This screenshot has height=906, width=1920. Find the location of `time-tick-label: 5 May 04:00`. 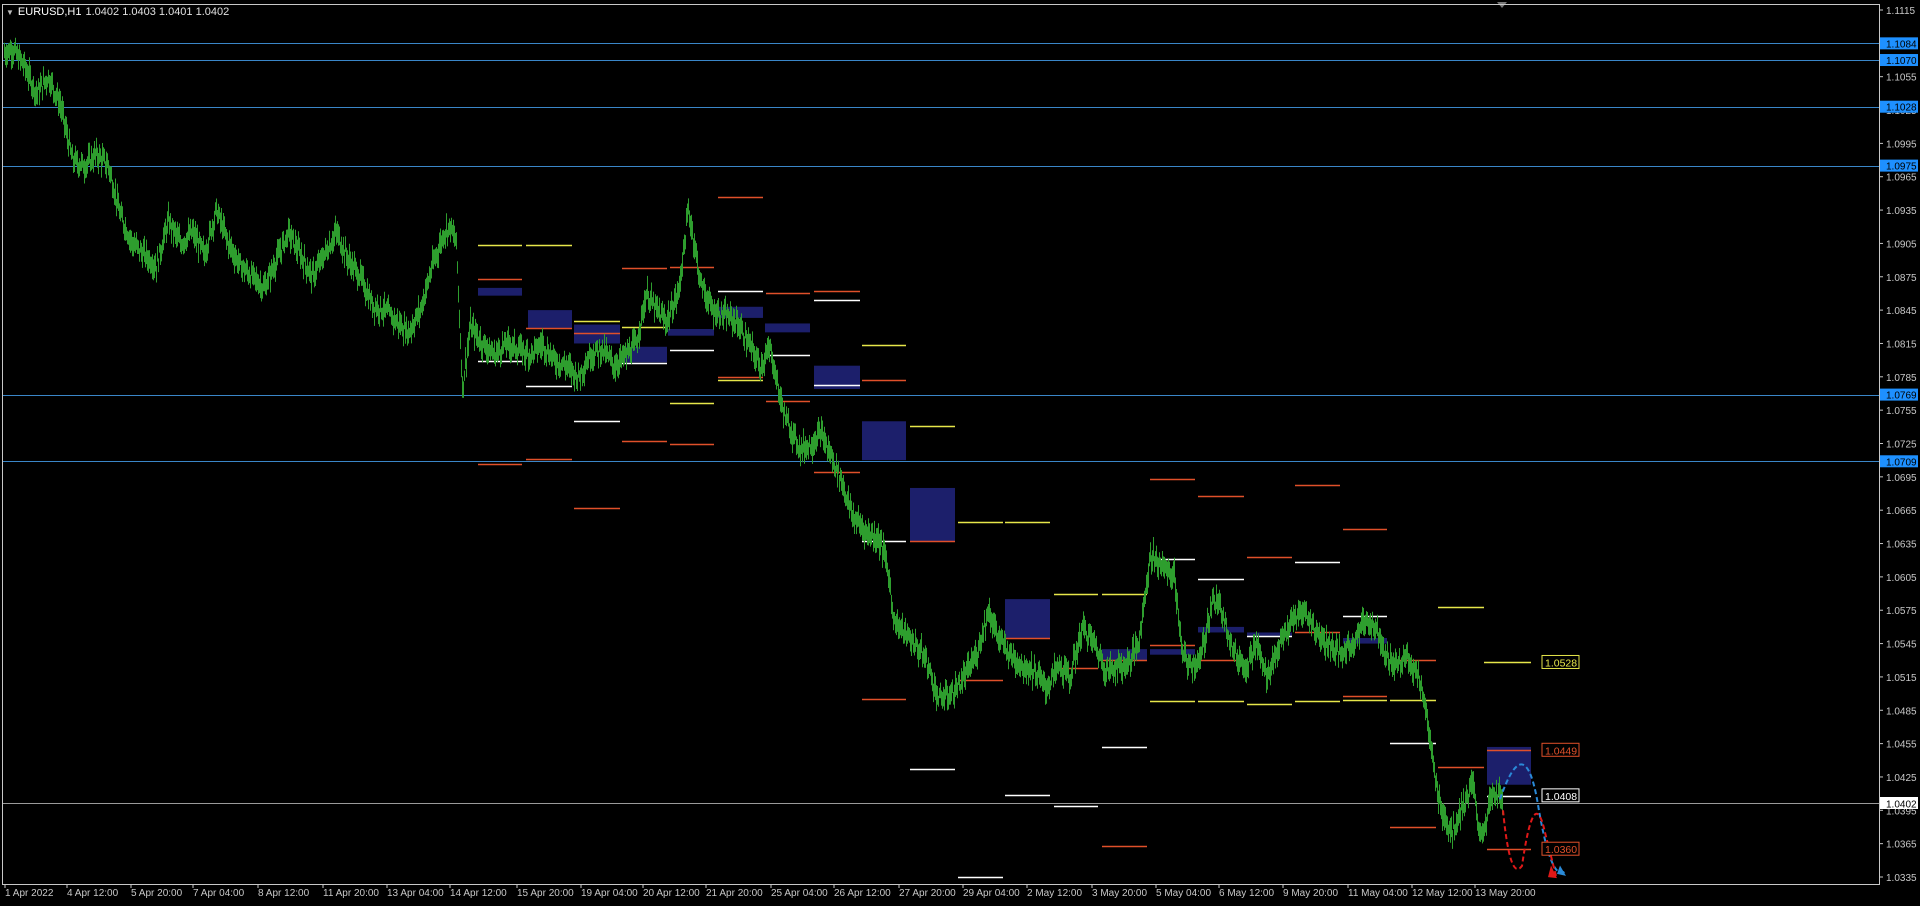

time-tick-label: 5 May 04:00 is located at coordinates (1183, 893).